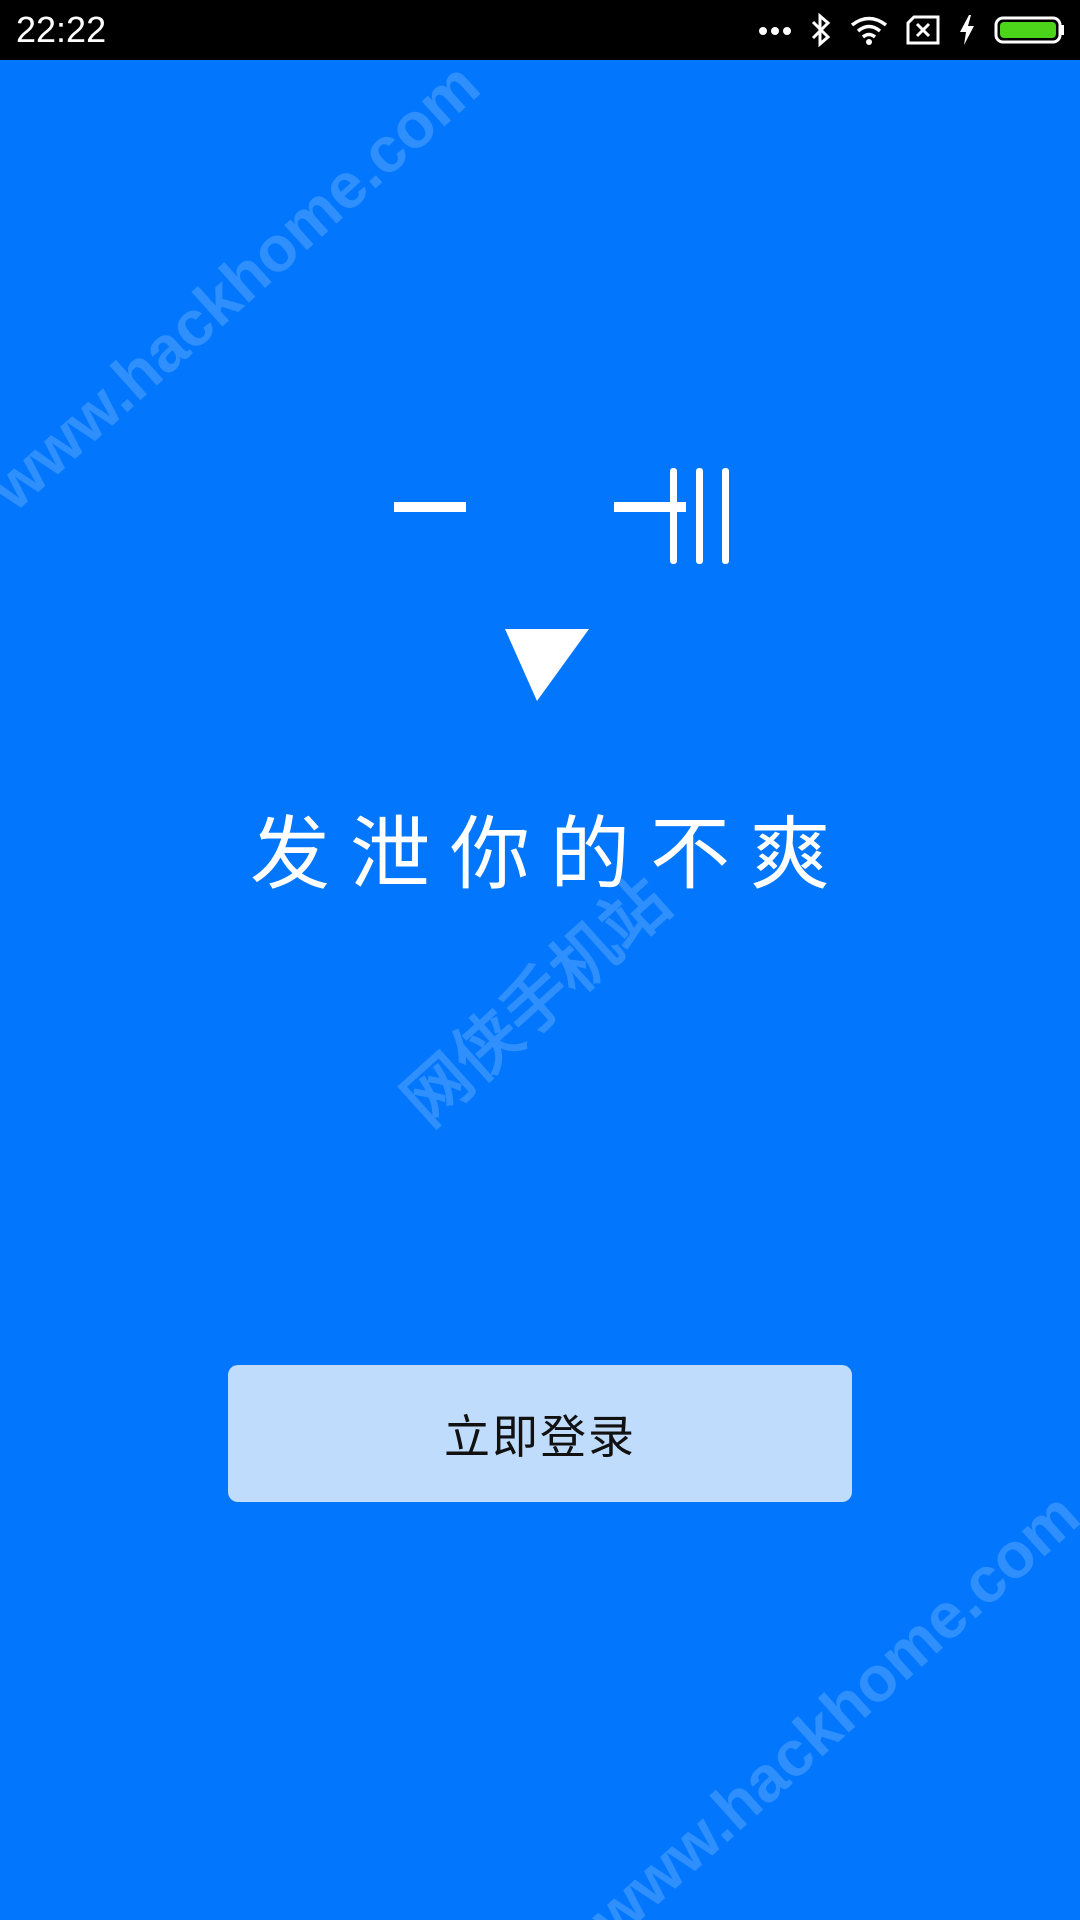 The width and height of the screenshot is (1080, 1920). Describe the element at coordinates (821, 30) in the screenshot. I see `bluetooth-icon` at that location.